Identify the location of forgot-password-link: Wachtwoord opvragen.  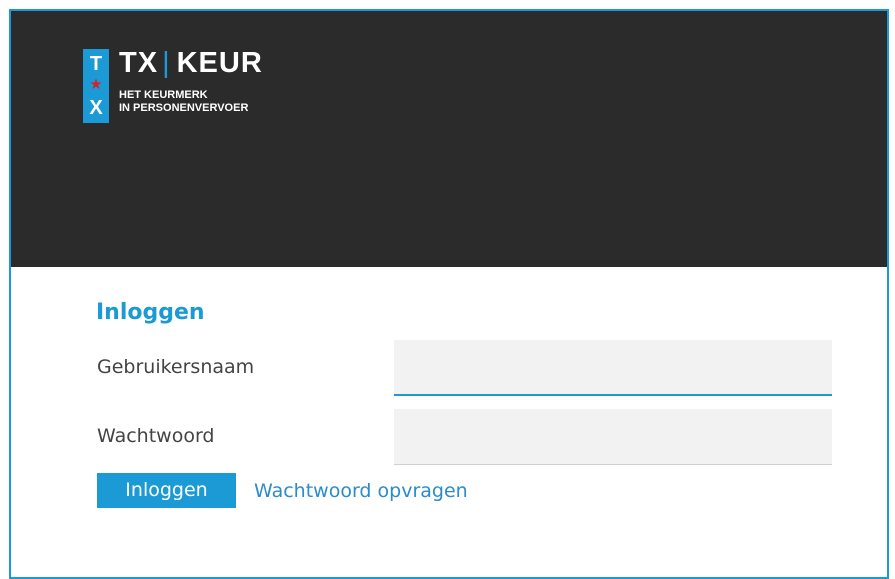
(361, 491).